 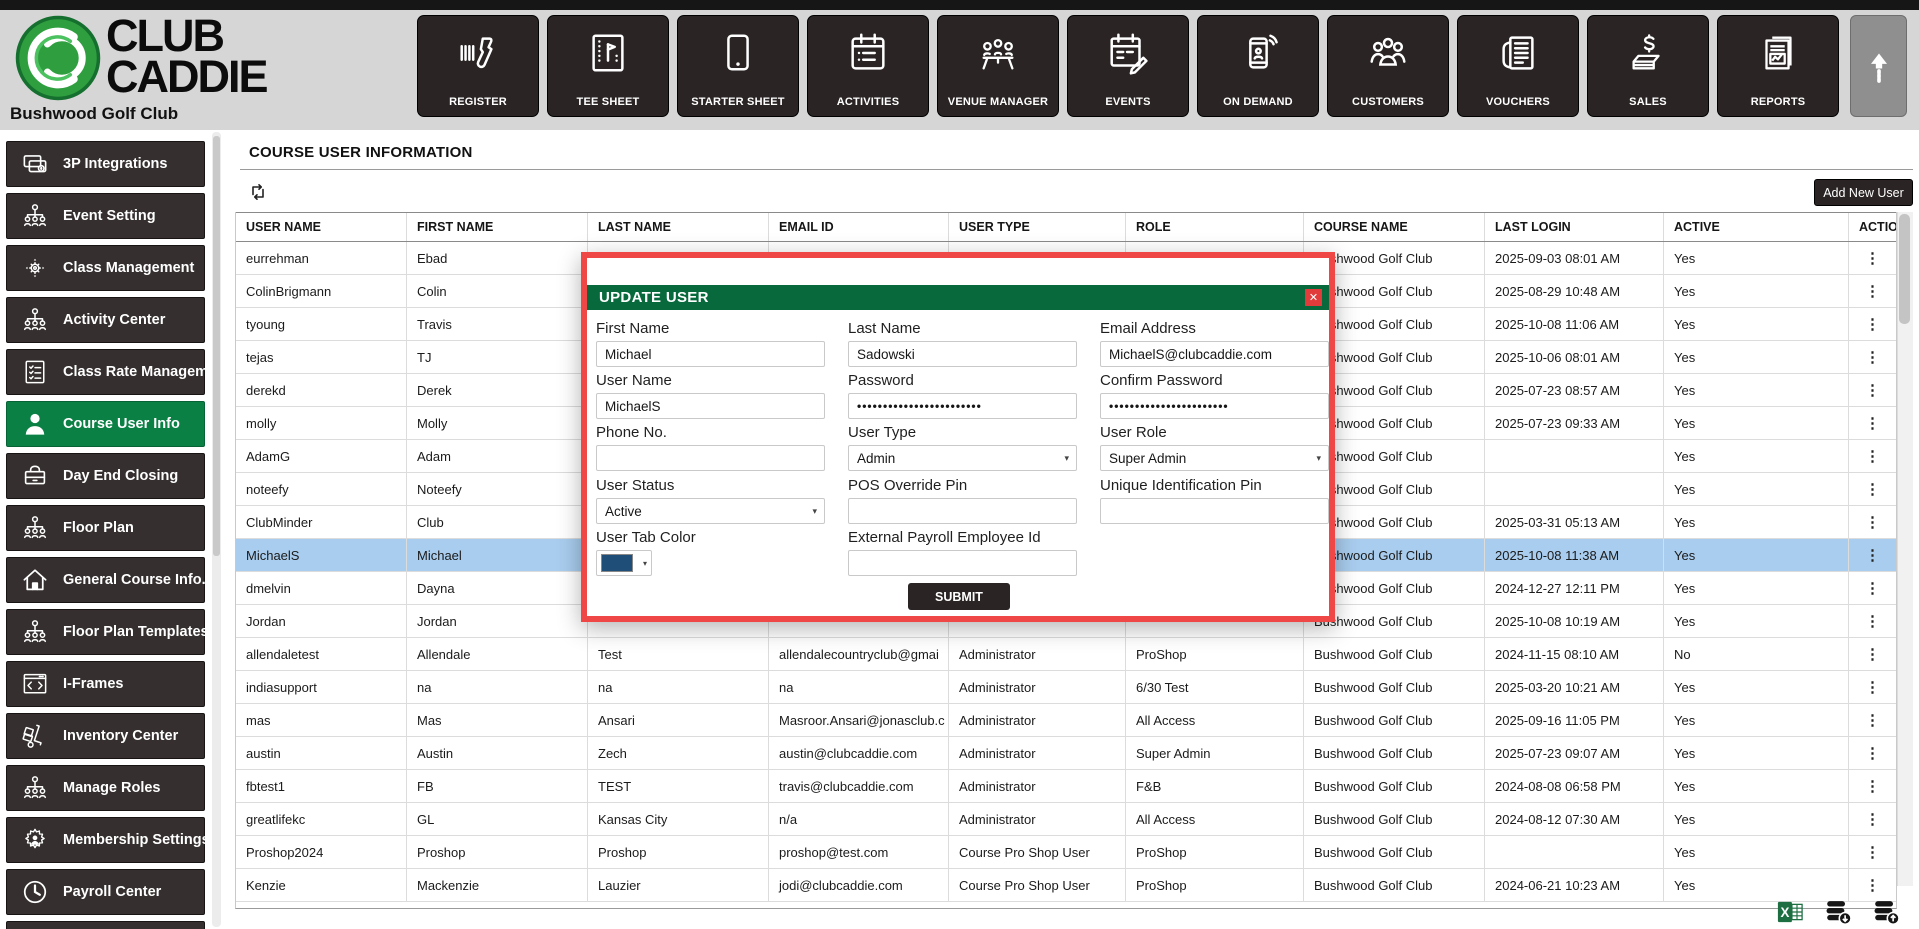 What do you see at coordinates (478, 66) in the screenshot?
I see `toolbar-button-register: REGISTER` at bounding box center [478, 66].